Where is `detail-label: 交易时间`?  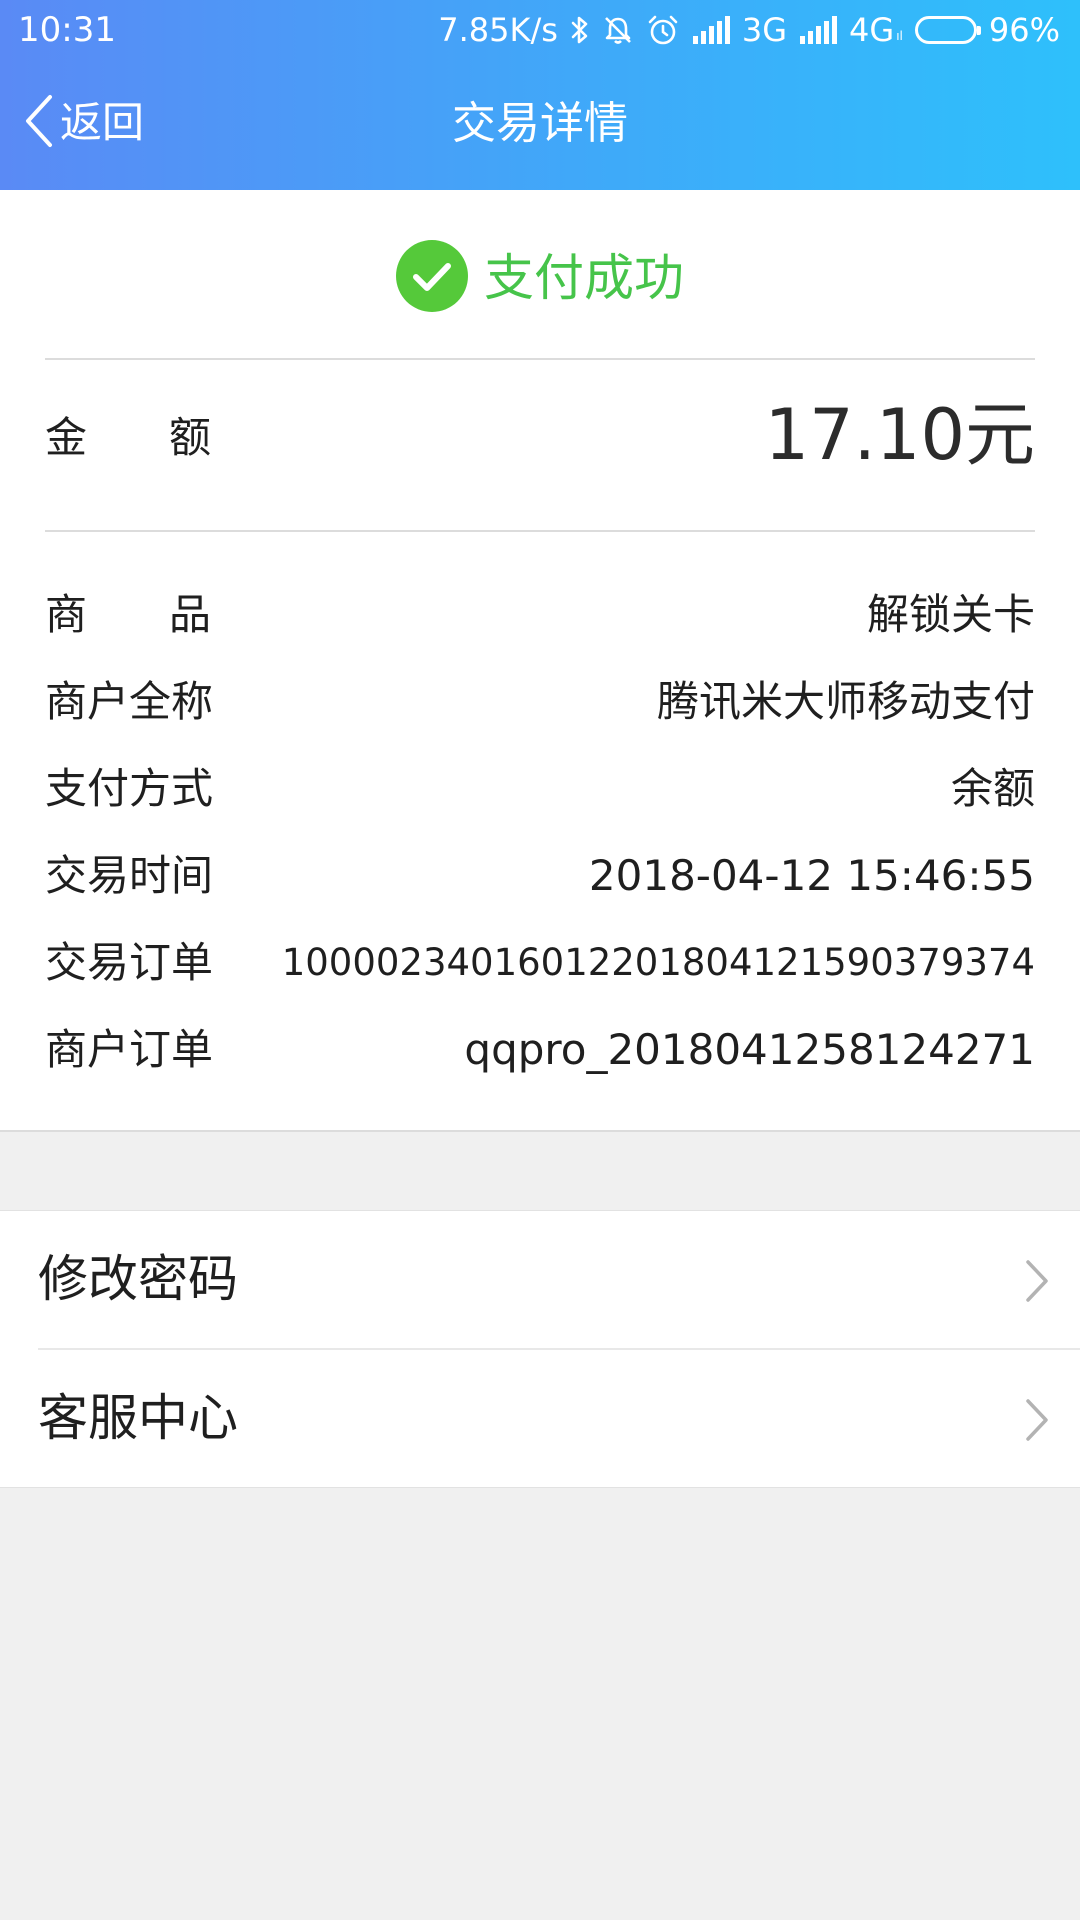
detail-label: 交易时间 is located at coordinates (129, 875).